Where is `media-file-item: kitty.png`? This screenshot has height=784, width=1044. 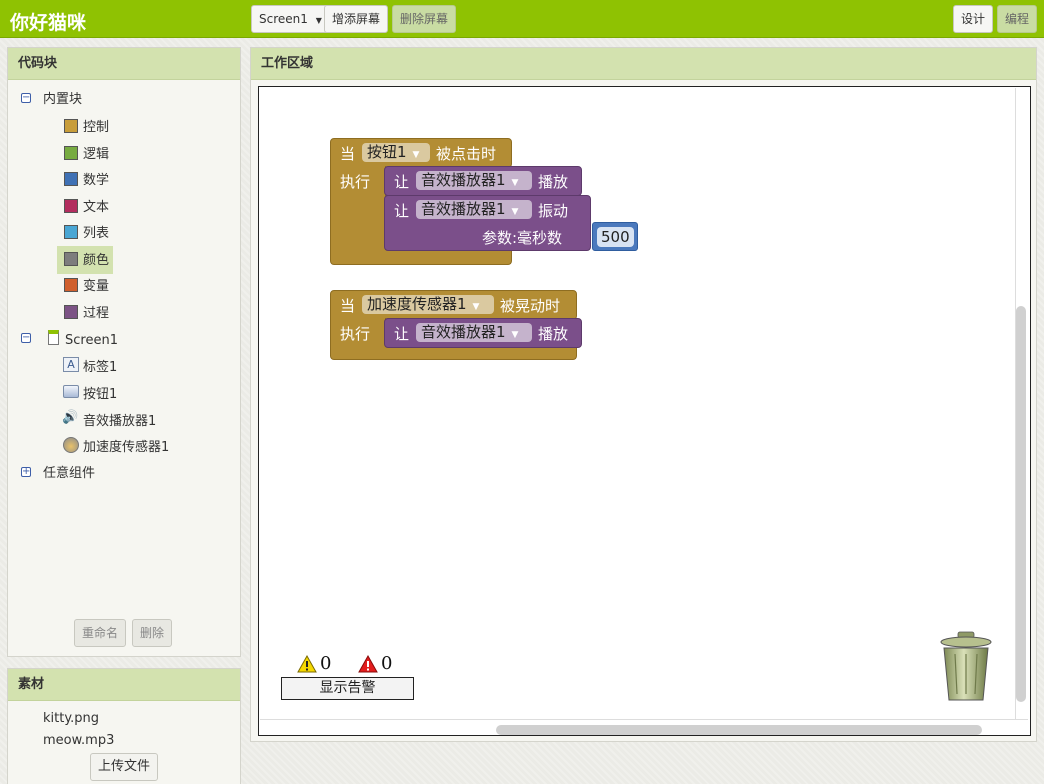 media-file-item: kitty.png is located at coordinates (71, 719).